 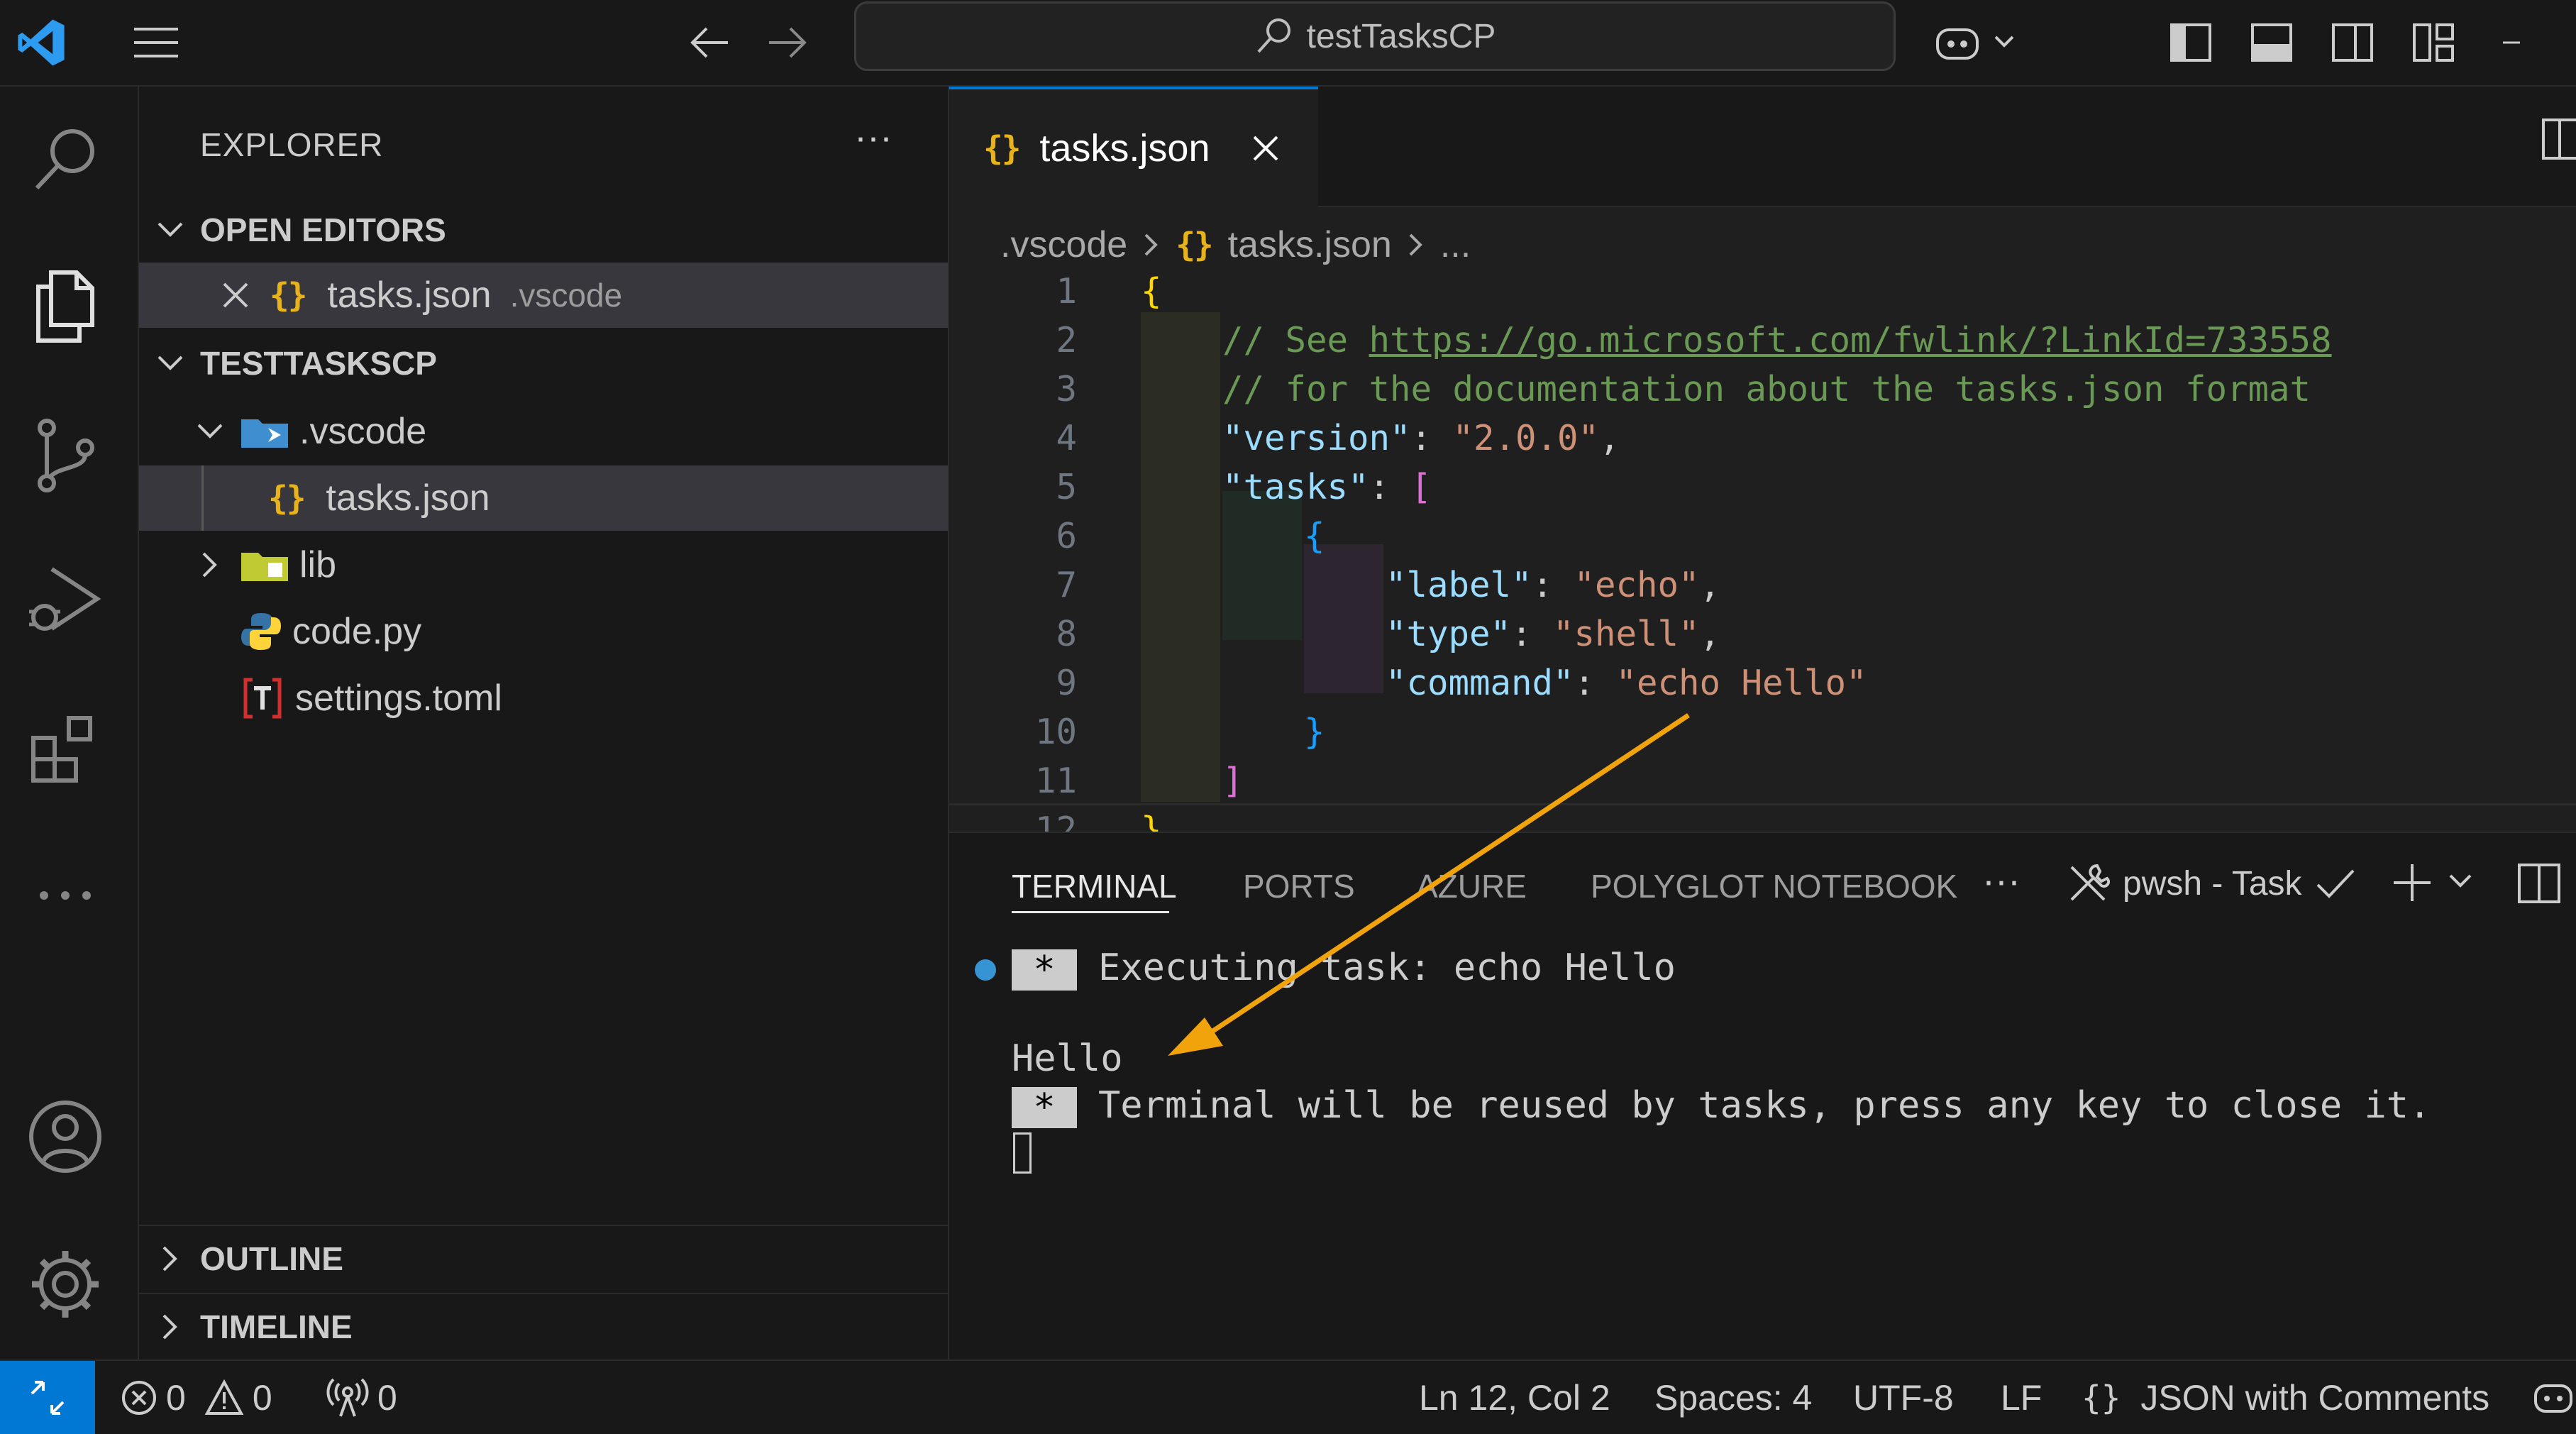 I want to click on remote-indicator, so click(x=47, y=1397).